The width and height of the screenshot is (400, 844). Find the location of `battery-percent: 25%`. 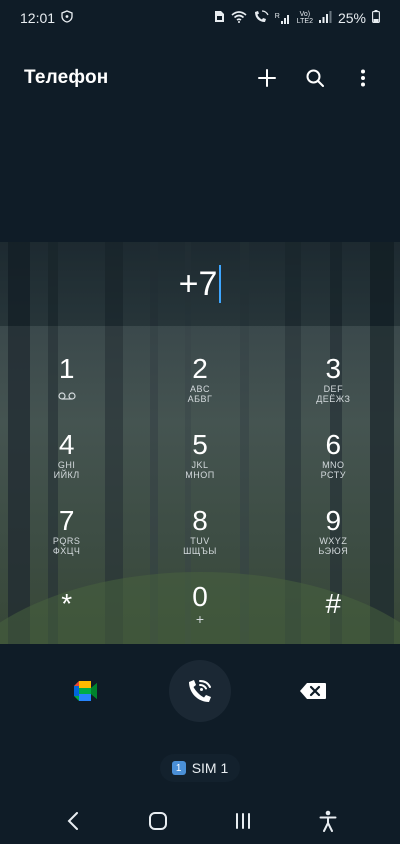

battery-percent: 25% is located at coordinates (351, 18).